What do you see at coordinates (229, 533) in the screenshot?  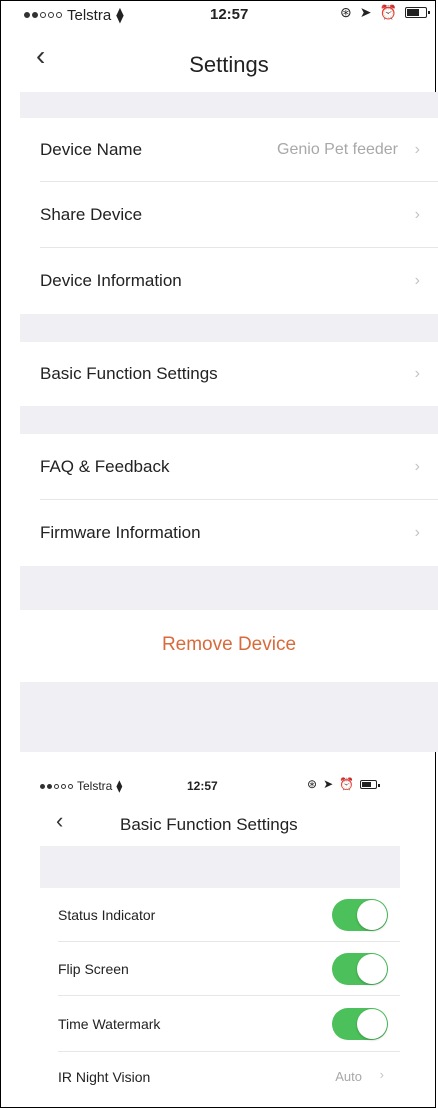 I see `row-firmware-information: Firmware Information ›` at bounding box center [229, 533].